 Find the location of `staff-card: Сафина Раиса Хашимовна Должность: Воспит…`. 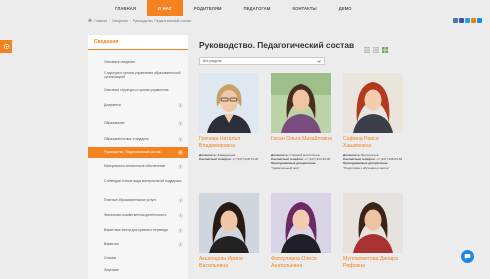

staff-card: Сафина Раиса Хашимовна Должность: Воспит… is located at coordinates (376, 129).